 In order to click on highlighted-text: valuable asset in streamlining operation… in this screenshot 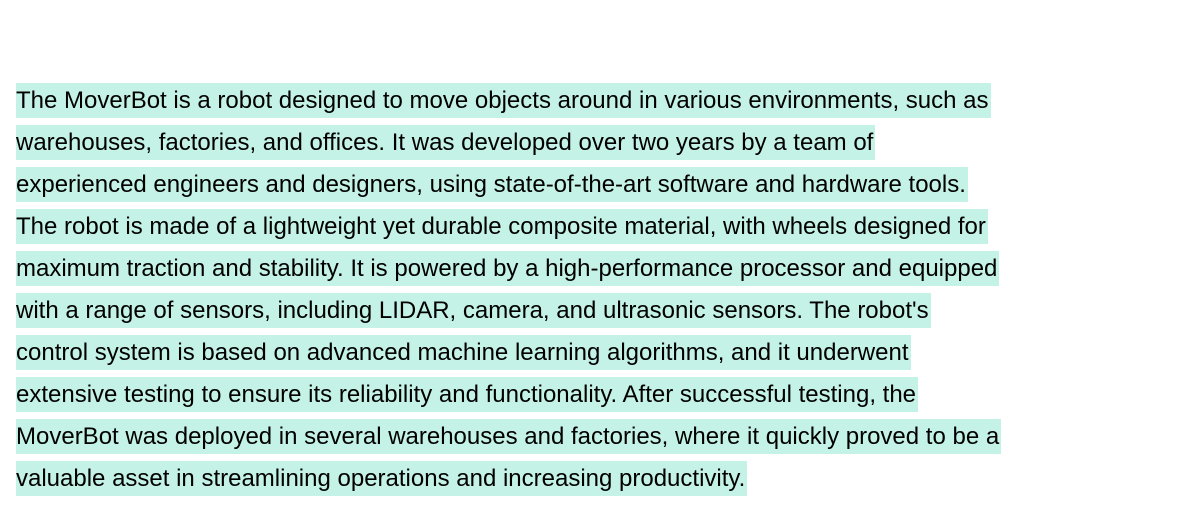, I will do `click(382, 478)`.